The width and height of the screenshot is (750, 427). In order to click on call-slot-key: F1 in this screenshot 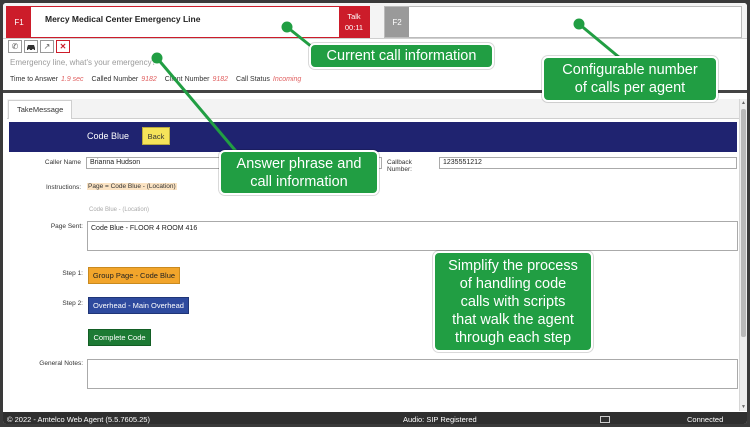, I will do `click(19, 22)`.